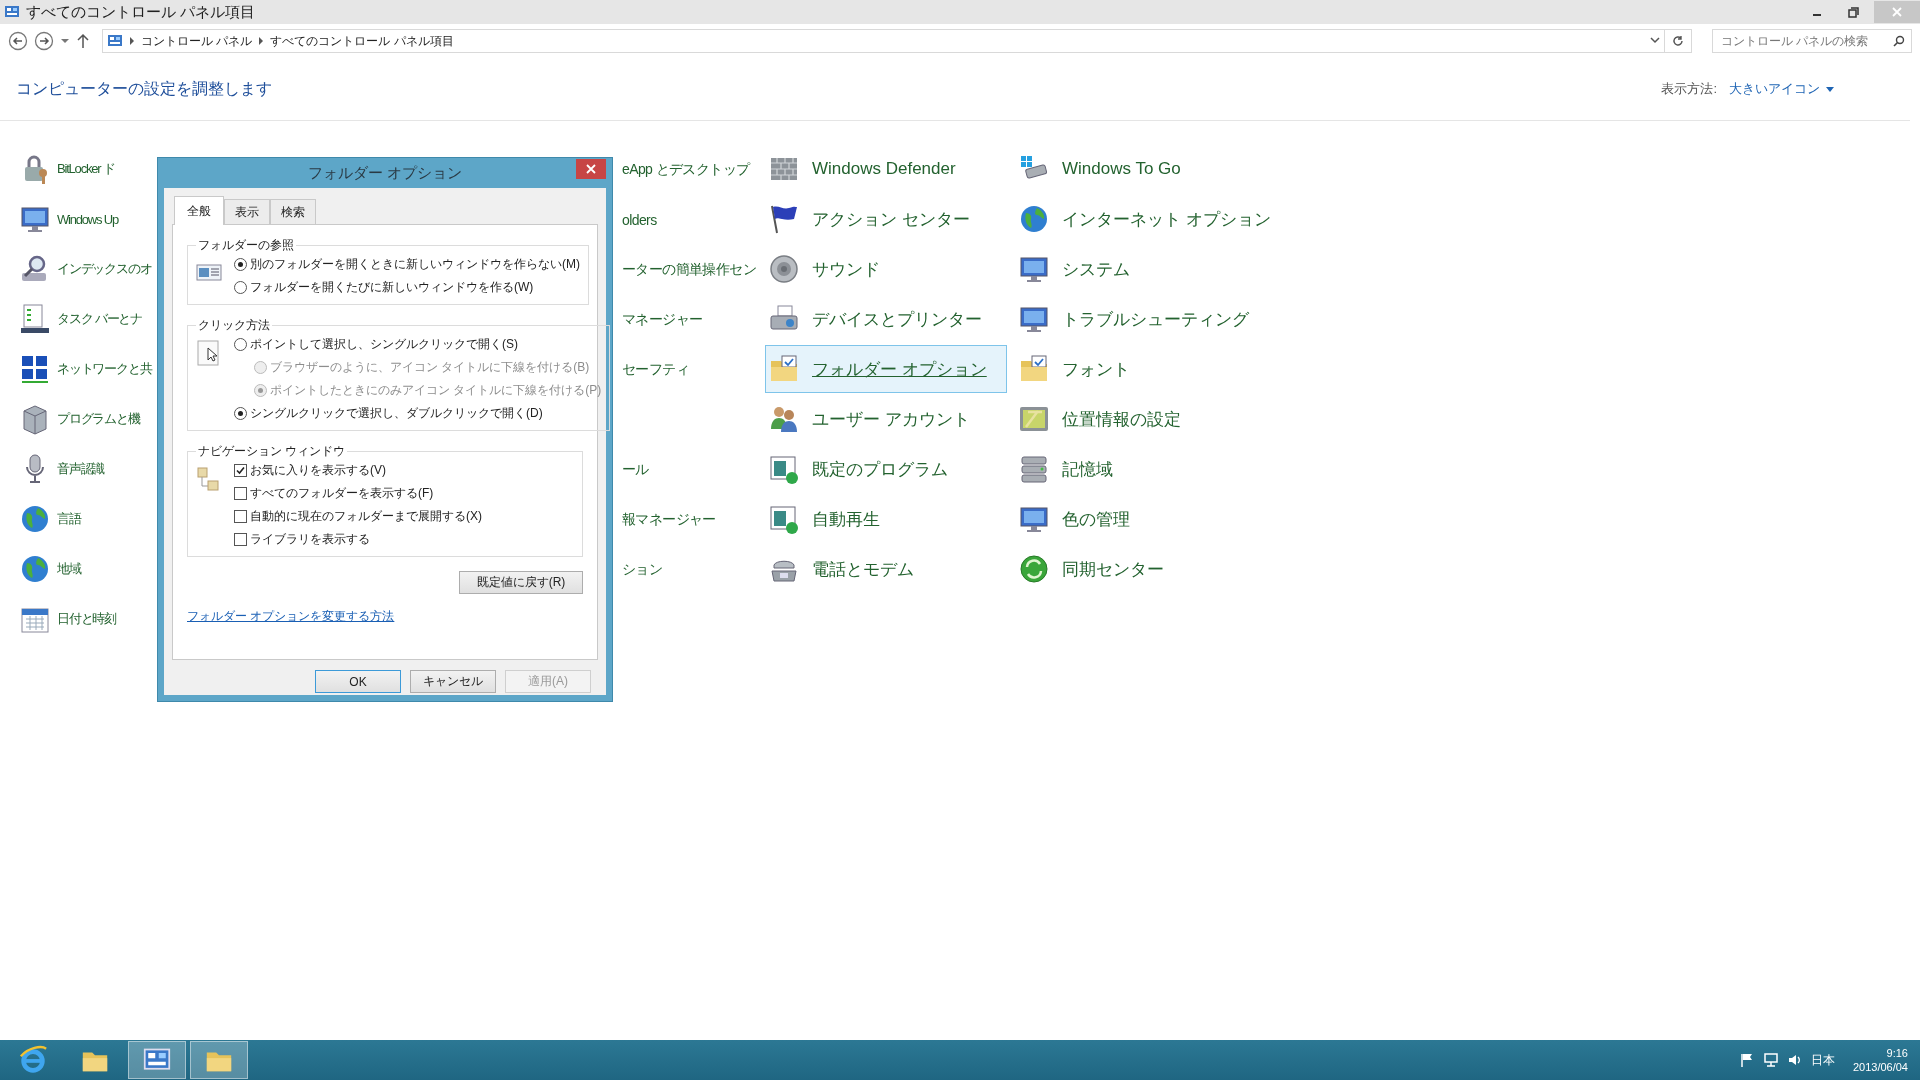 This screenshot has width=1920, height=1080. Describe the element at coordinates (689, 270) in the screenshot. I see `item-label: ーターの簡単操作セン` at that location.